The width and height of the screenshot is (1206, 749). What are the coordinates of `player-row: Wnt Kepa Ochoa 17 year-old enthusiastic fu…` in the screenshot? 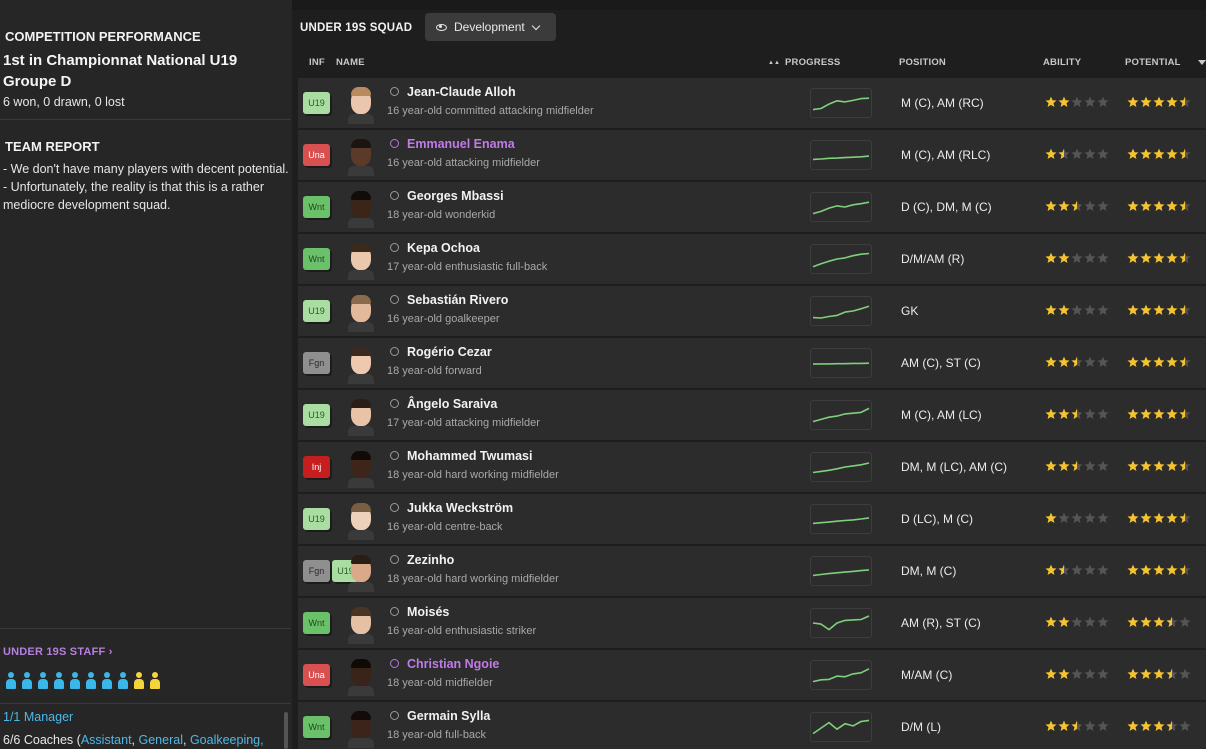 It's located at (752, 259).